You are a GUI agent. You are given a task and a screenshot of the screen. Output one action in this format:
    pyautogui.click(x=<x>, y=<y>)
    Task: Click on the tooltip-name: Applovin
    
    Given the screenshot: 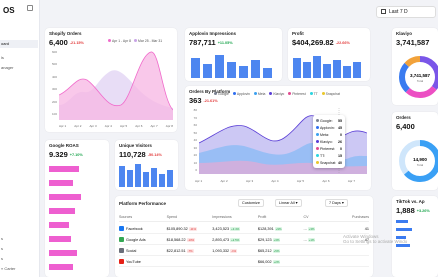 What is the action you would take?
    pyautogui.click(x=327, y=127)
    